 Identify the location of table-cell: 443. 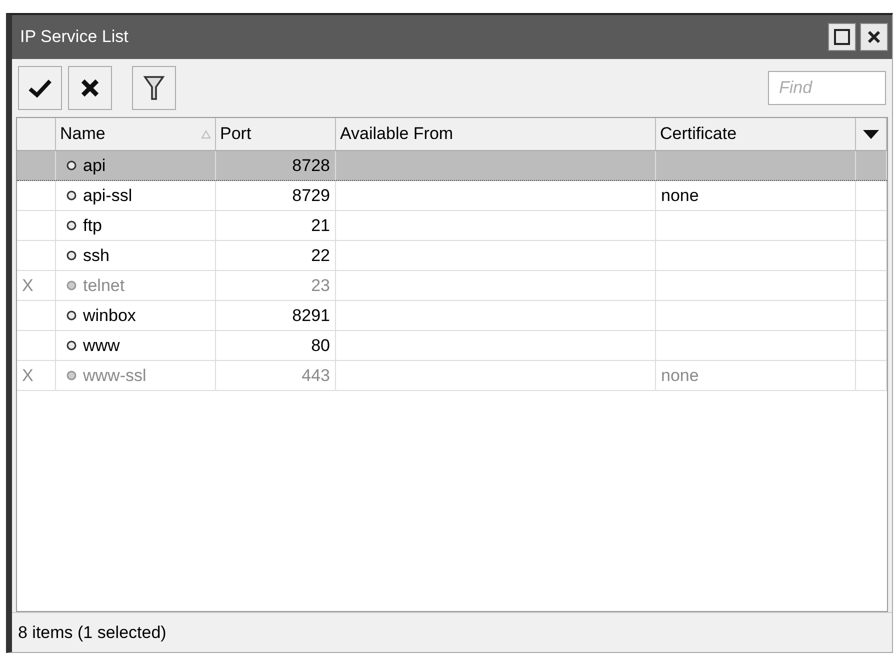
(316, 376).